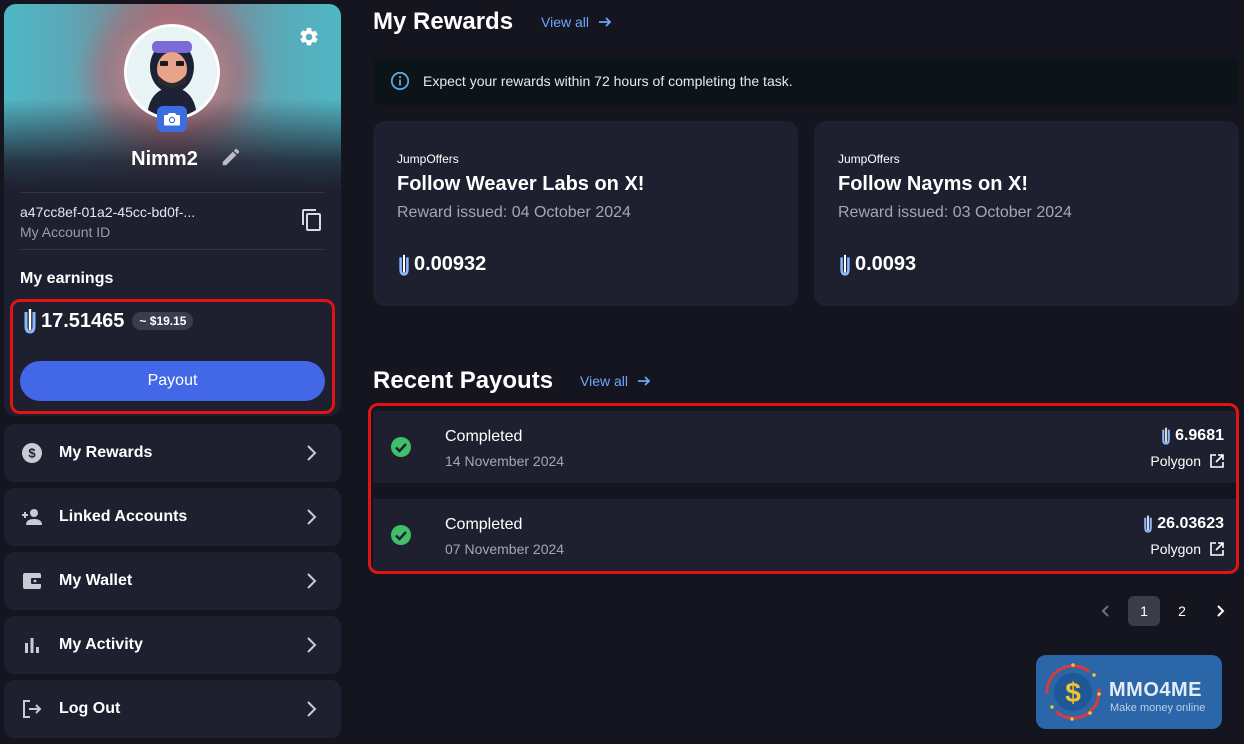 This screenshot has height=744, width=1244. I want to click on nav-label: My Activity, so click(101, 644).